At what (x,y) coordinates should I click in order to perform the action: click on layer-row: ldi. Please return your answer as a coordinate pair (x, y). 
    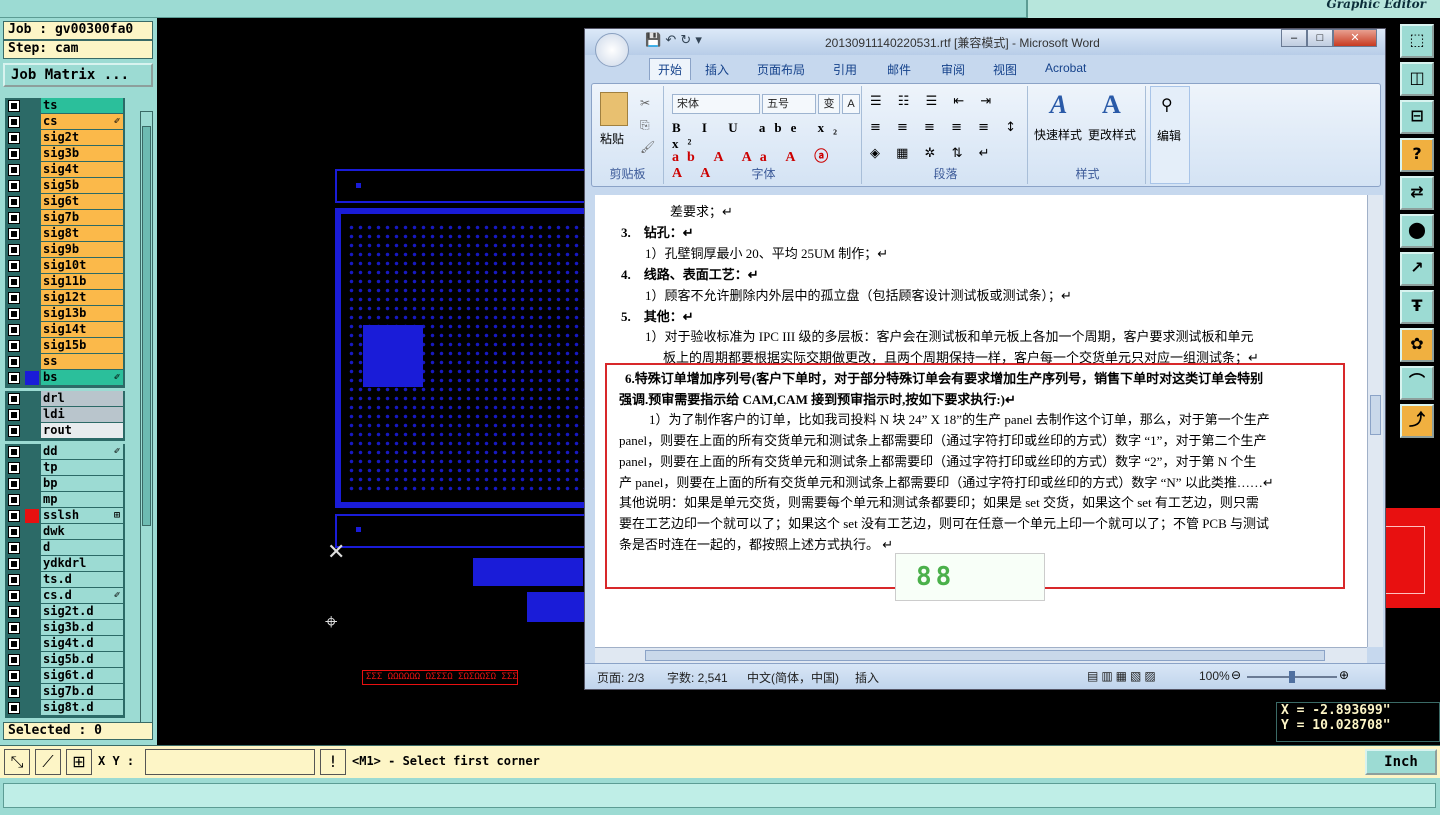
    Looking at the image, I should click on (65, 415).